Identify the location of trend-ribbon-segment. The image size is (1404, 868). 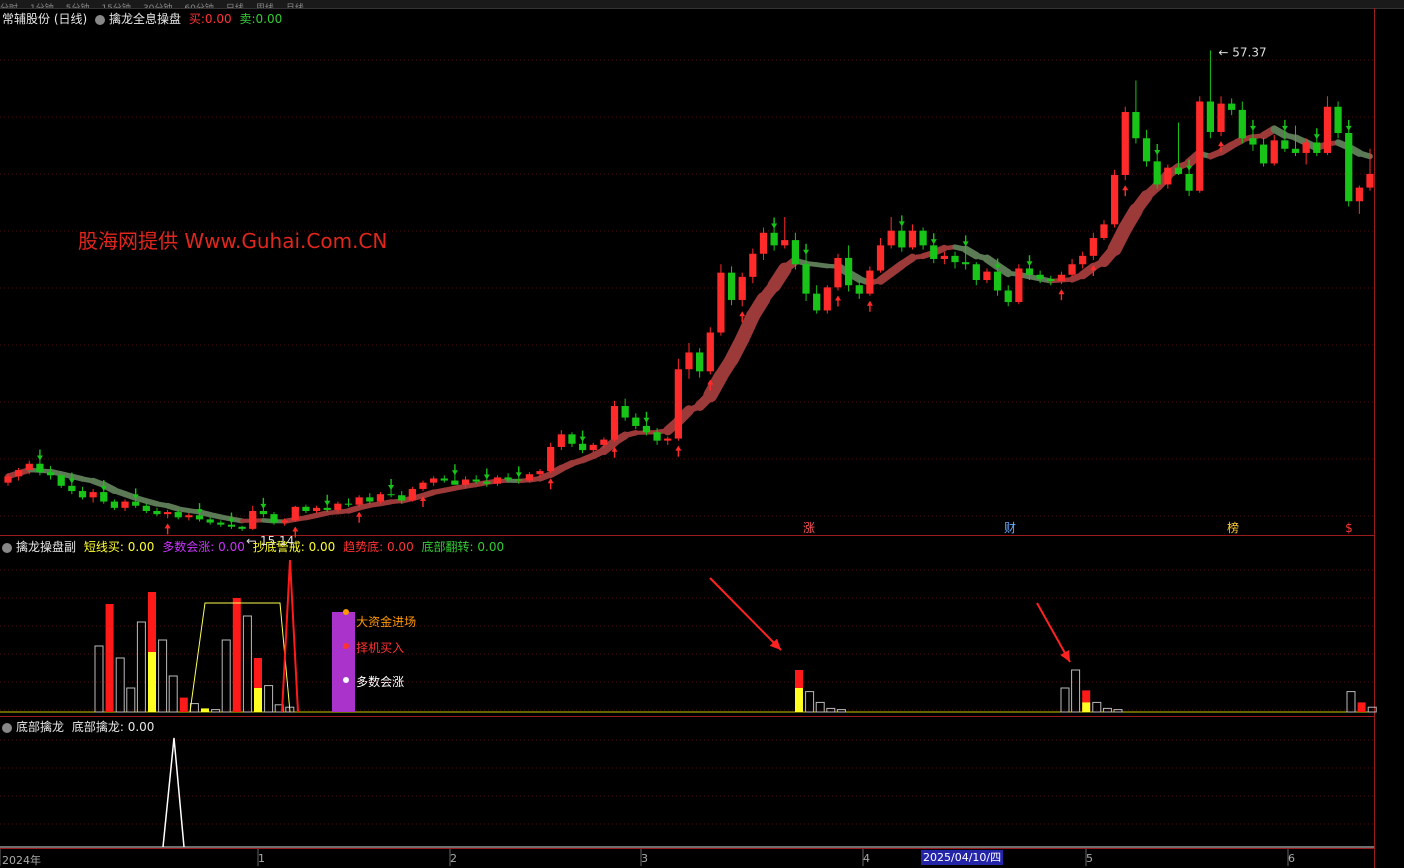
(1364, 155).